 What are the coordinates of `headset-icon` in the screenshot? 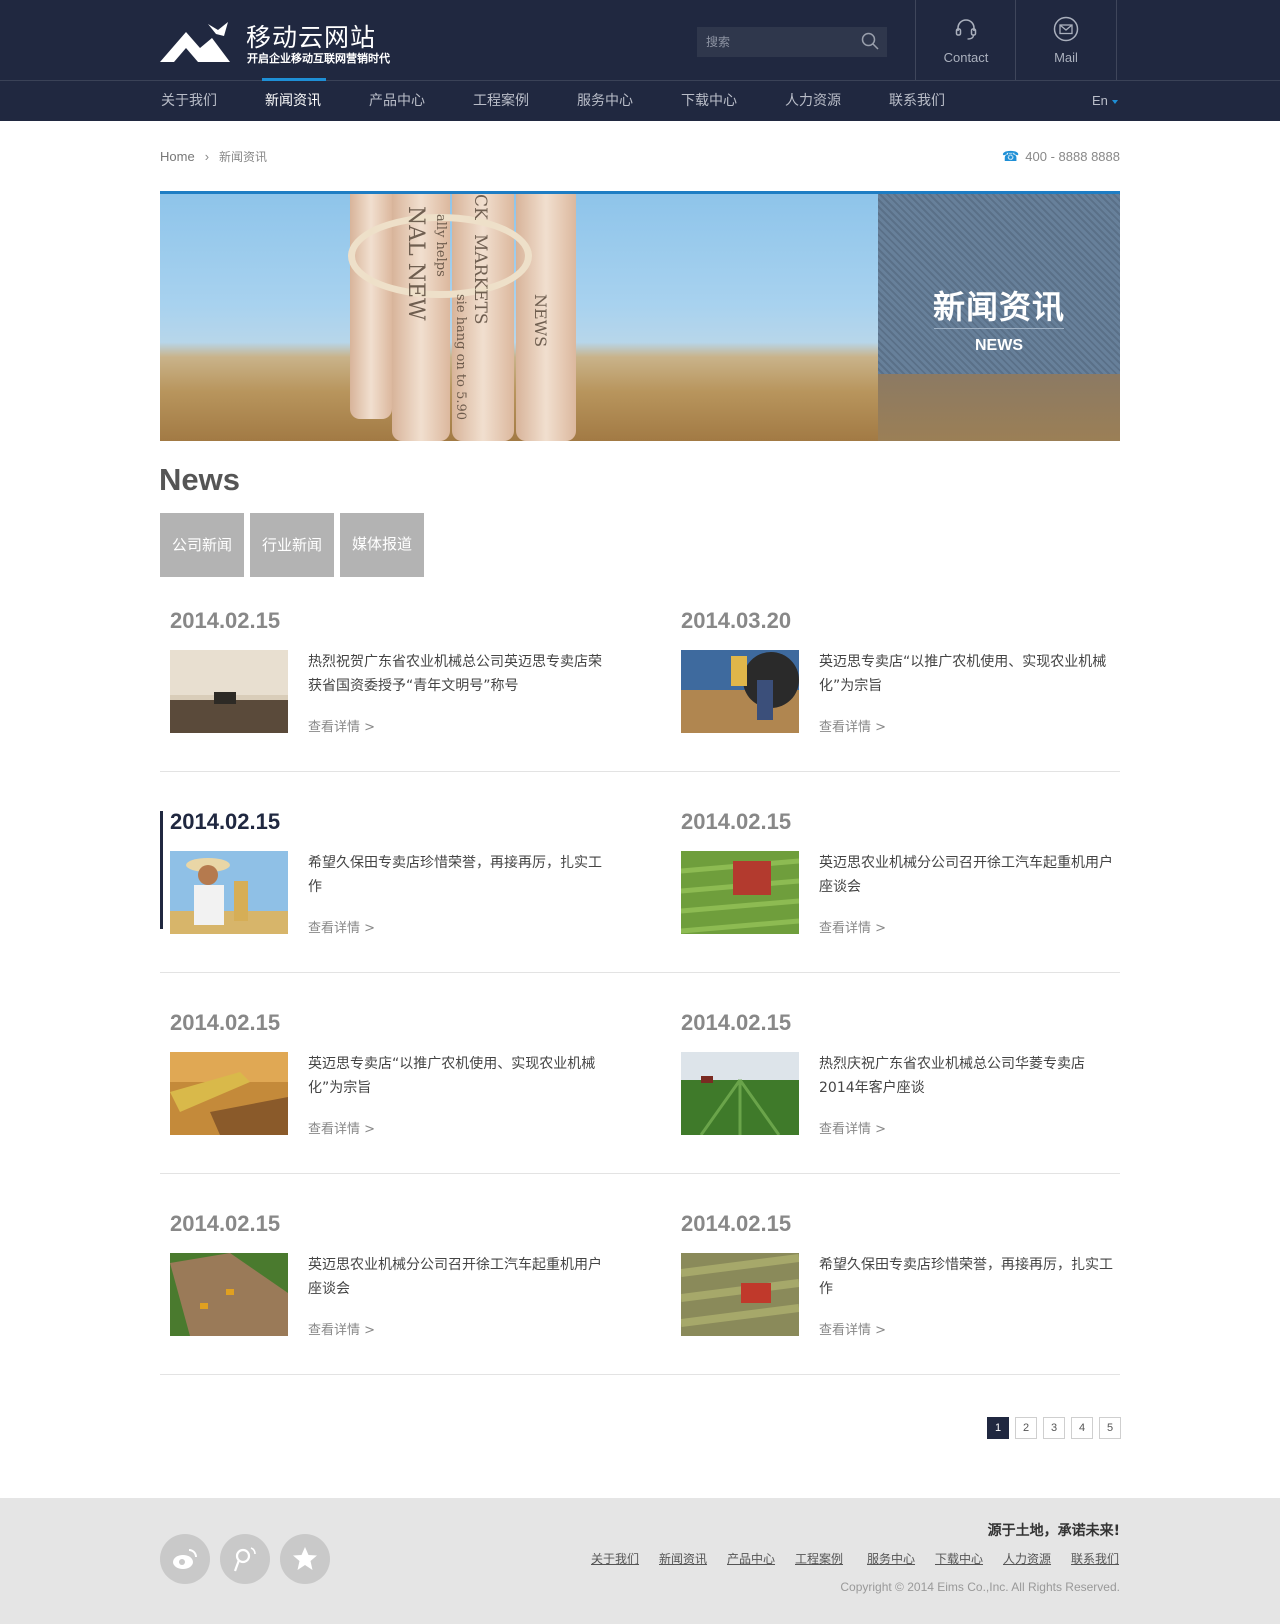 It's located at (966, 29).